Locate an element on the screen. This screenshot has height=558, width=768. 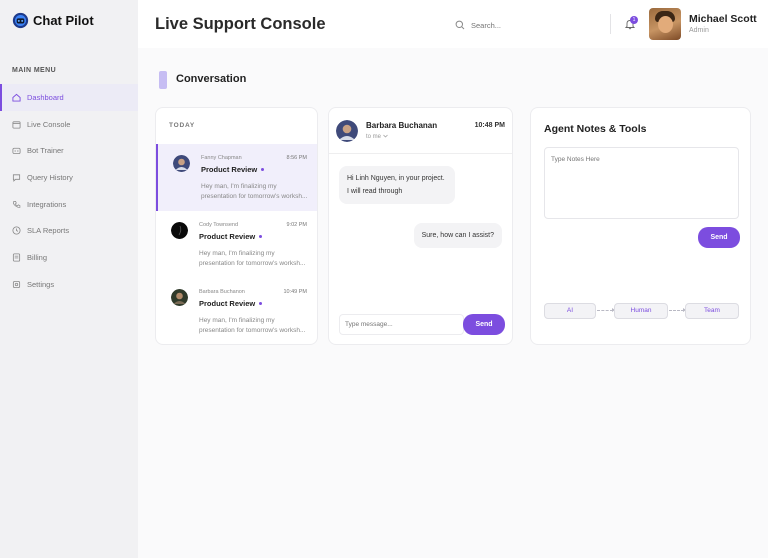
search-box is located at coordinates (530, 25).